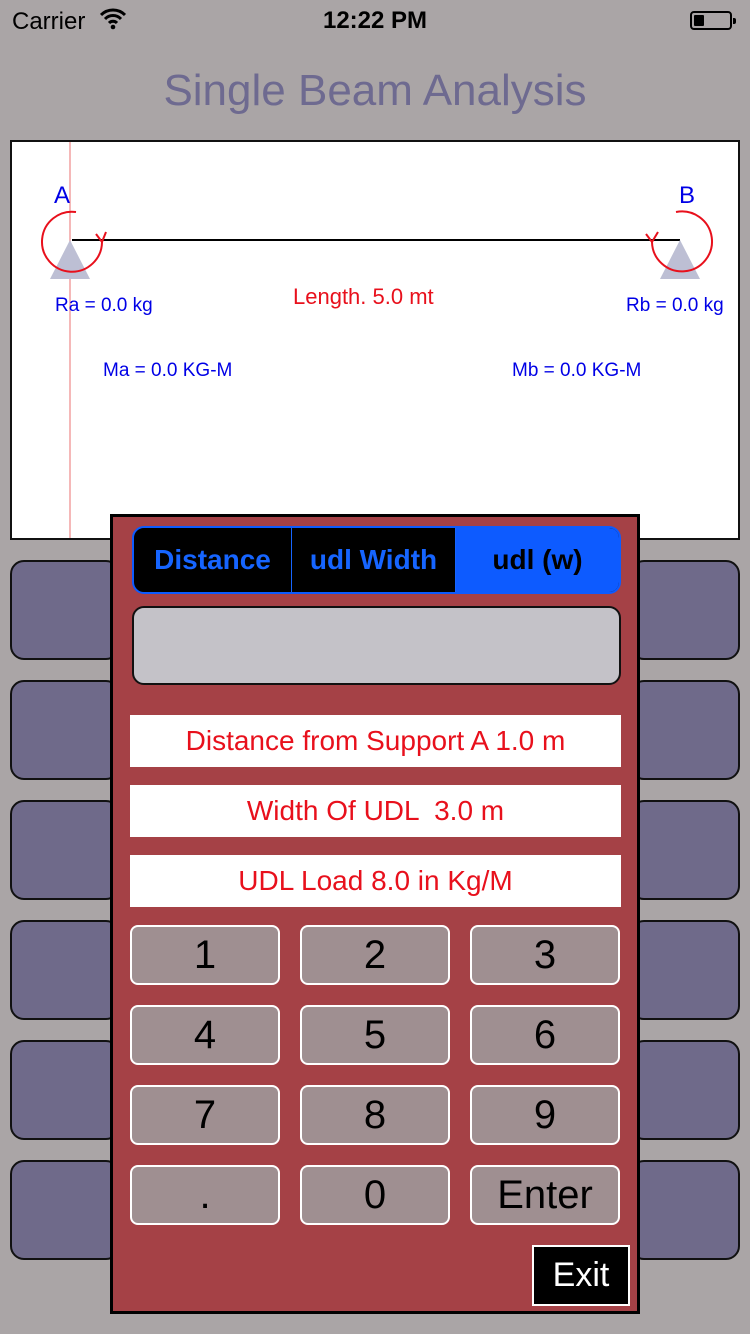 The height and width of the screenshot is (1334, 750). I want to click on support-b-icon, so click(680, 259).